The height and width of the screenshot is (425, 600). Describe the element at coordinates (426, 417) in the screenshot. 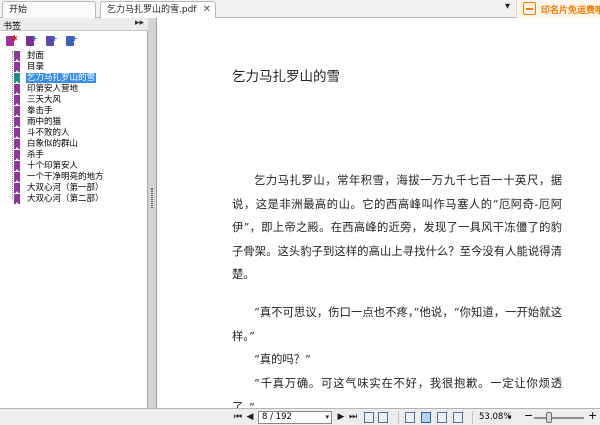

I see `continuous-page-icon` at that location.